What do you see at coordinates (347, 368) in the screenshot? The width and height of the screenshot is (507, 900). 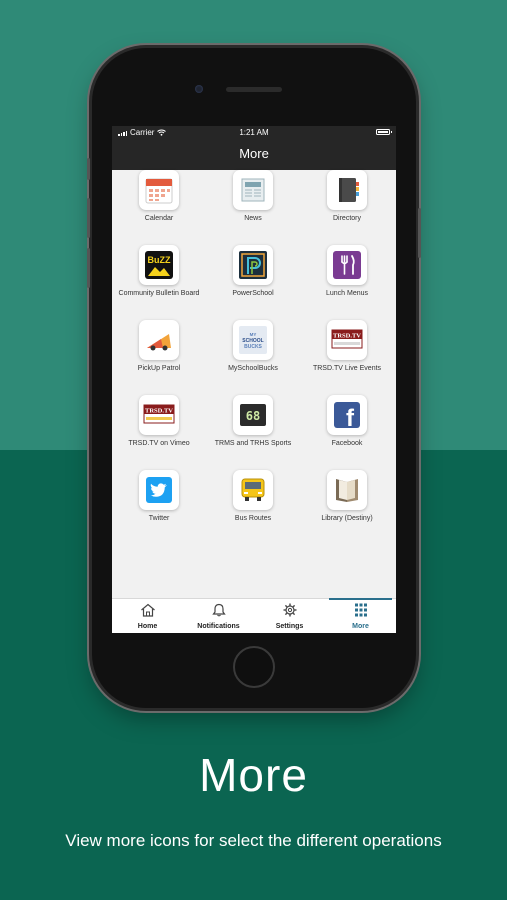 I see `tile-label: TRSD.TV Live Events` at bounding box center [347, 368].